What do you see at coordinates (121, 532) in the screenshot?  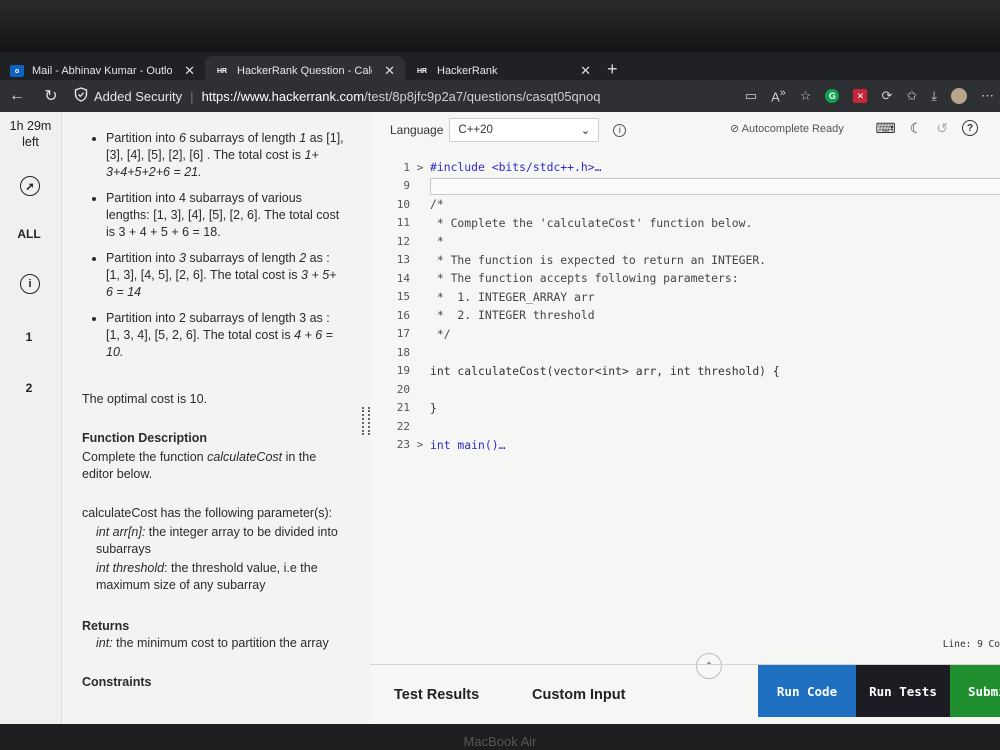 I see `text: int arr[n]:` at bounding box center [121, 532].